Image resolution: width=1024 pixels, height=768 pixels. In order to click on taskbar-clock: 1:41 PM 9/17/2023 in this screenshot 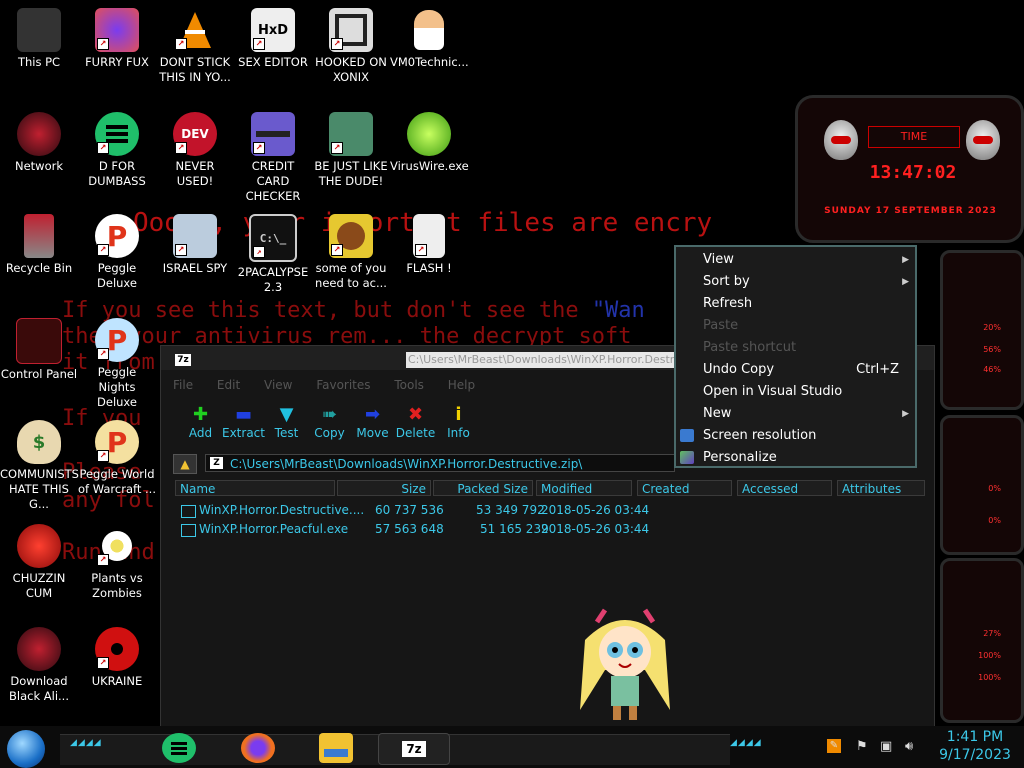, I will do `click(975, 746)`.